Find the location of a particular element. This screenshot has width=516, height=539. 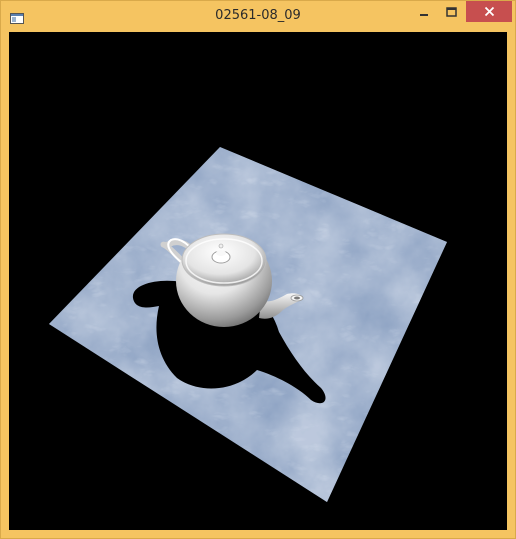

maximize-button is located at coordinates (451, 11).